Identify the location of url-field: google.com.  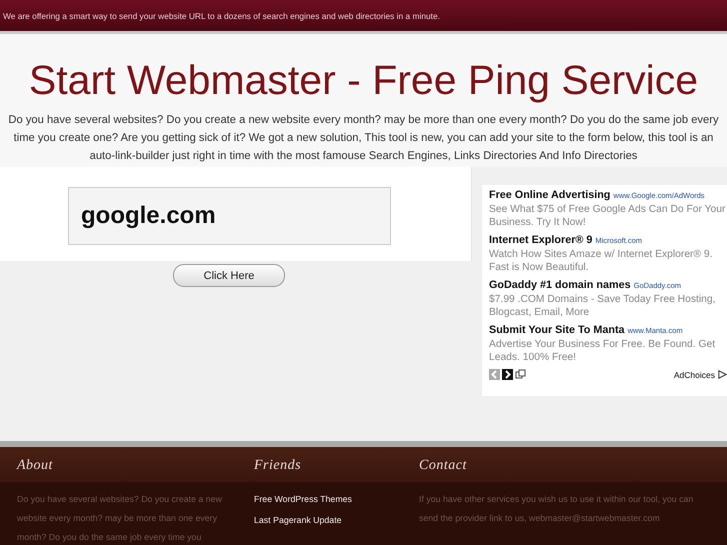
(229, 216).